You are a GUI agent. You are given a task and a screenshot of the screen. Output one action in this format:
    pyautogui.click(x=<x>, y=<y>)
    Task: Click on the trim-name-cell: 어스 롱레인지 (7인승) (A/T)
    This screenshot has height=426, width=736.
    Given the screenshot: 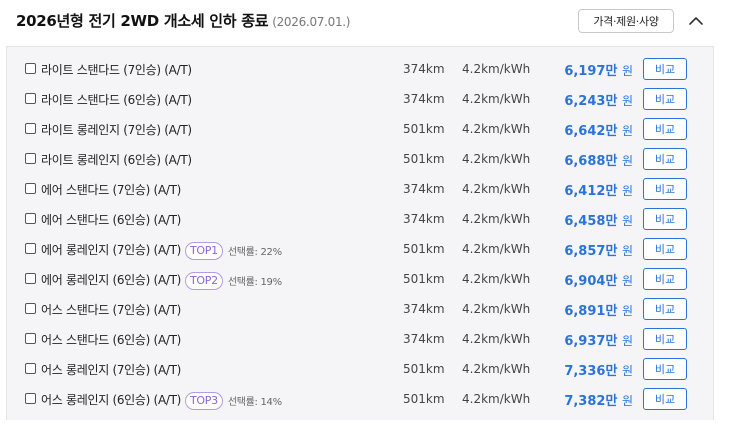 What is the action you would take?
    pyautogui.click(x=111, y=369)
    